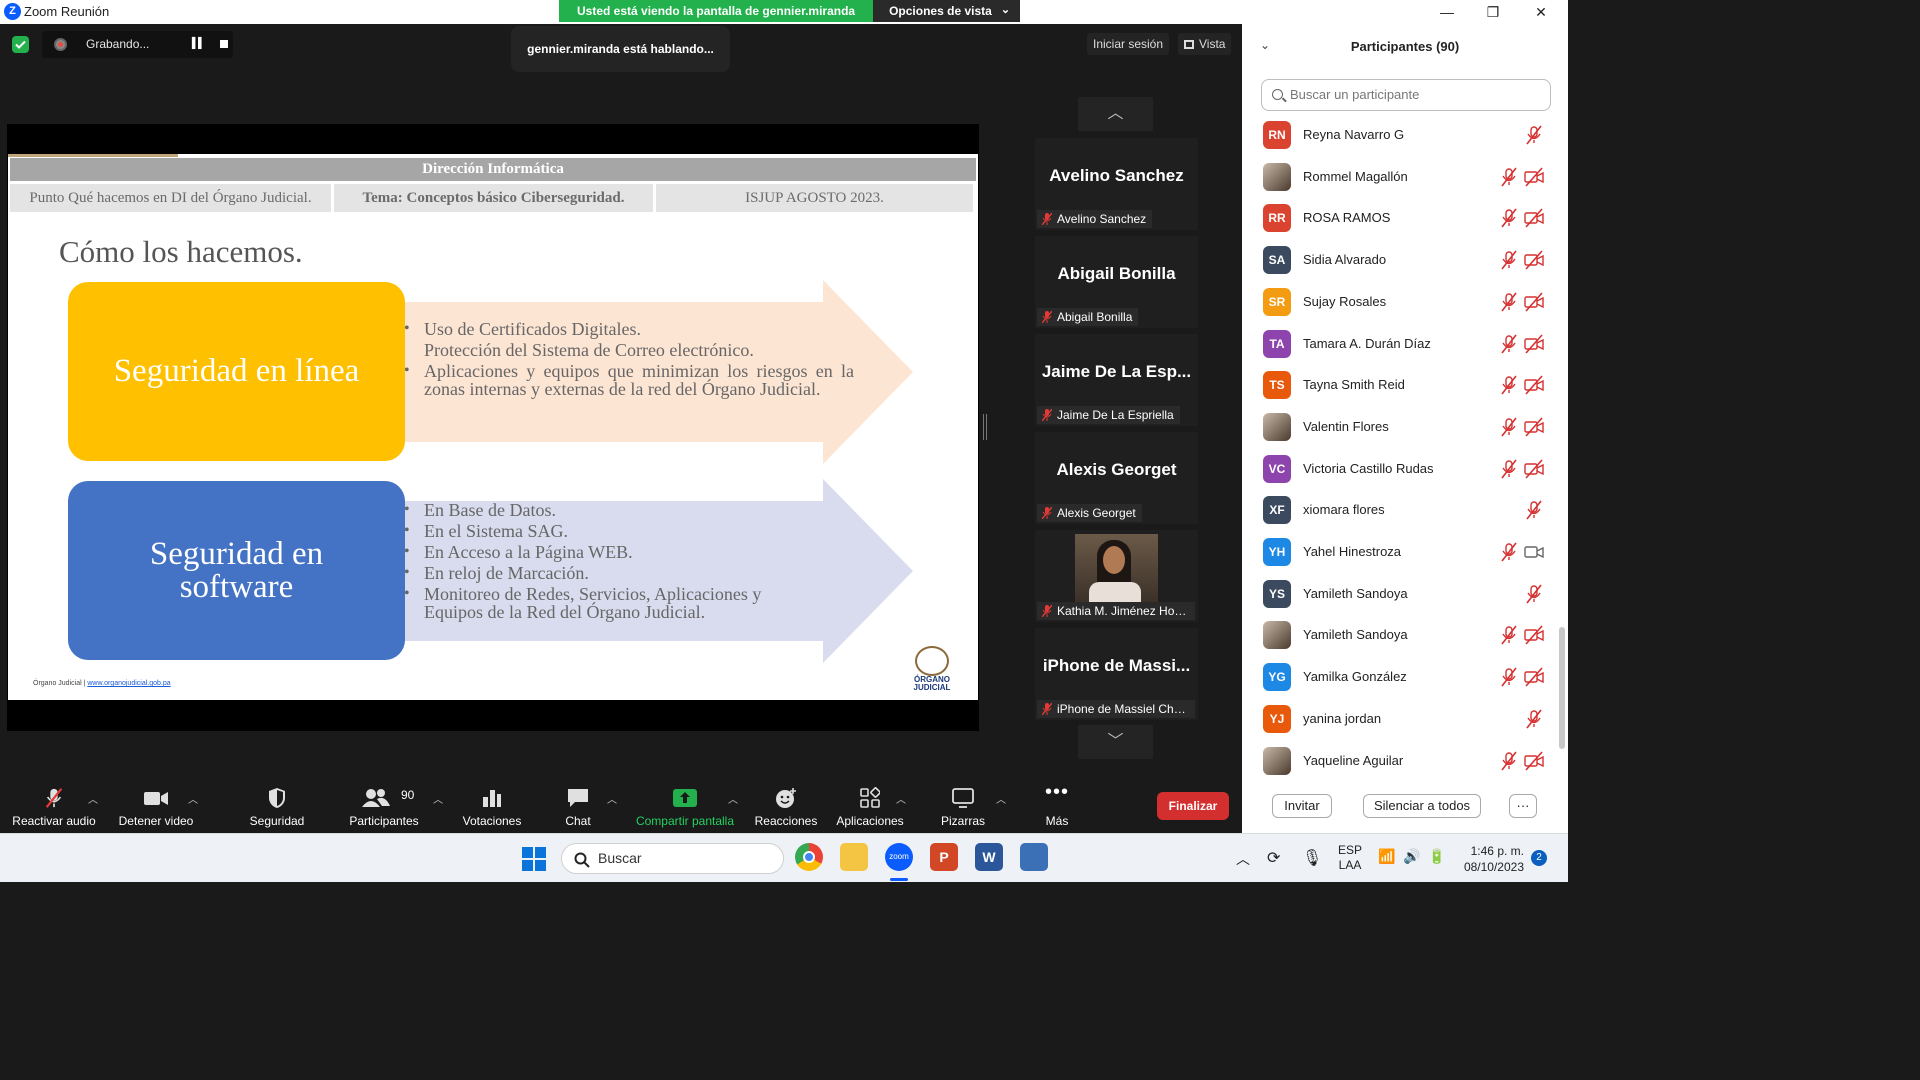 This screenshot has width=1920, height=1080. I want to click on restore-button: ❐, so click(1493, 12).